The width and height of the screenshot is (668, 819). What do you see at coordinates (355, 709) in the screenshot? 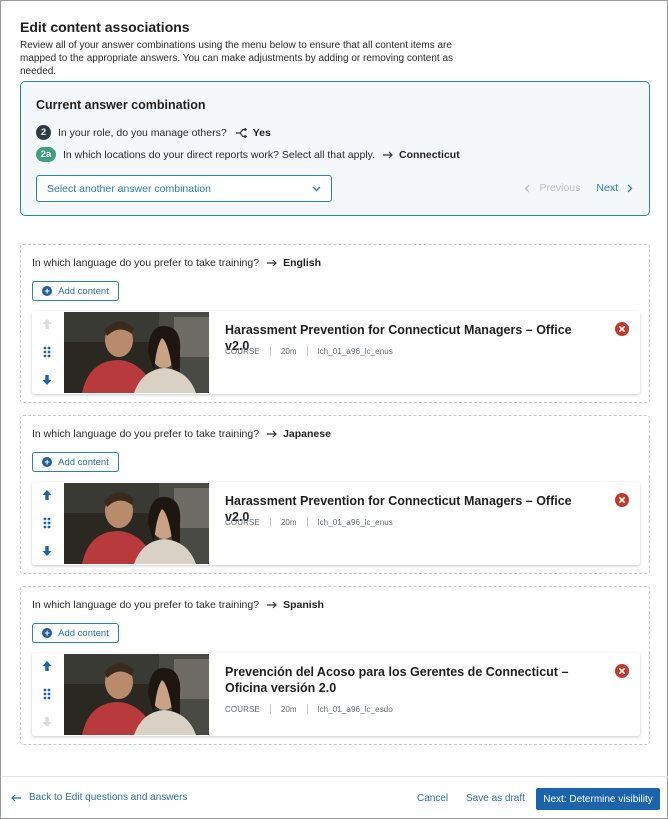
I see `content-code: lch_01_a96_lc_esdo` at bounding box center [355, 709].